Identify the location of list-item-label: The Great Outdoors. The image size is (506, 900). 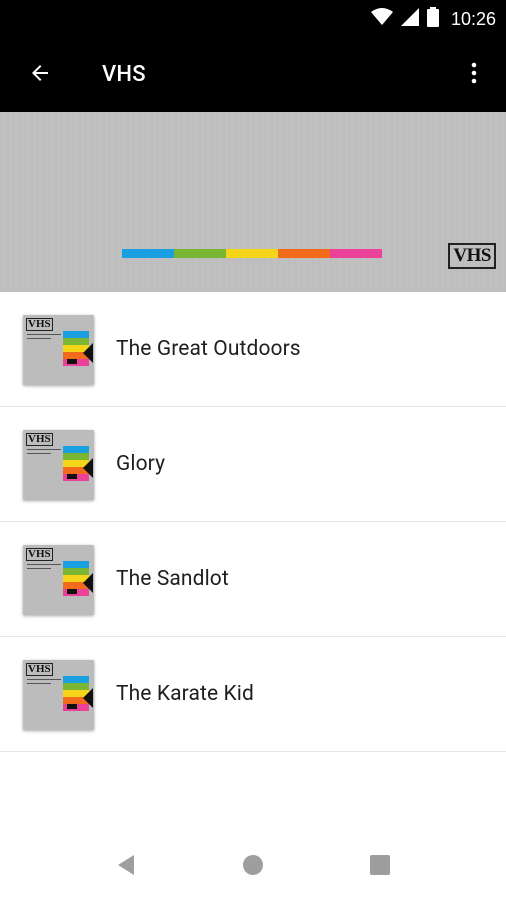
(208, 349).